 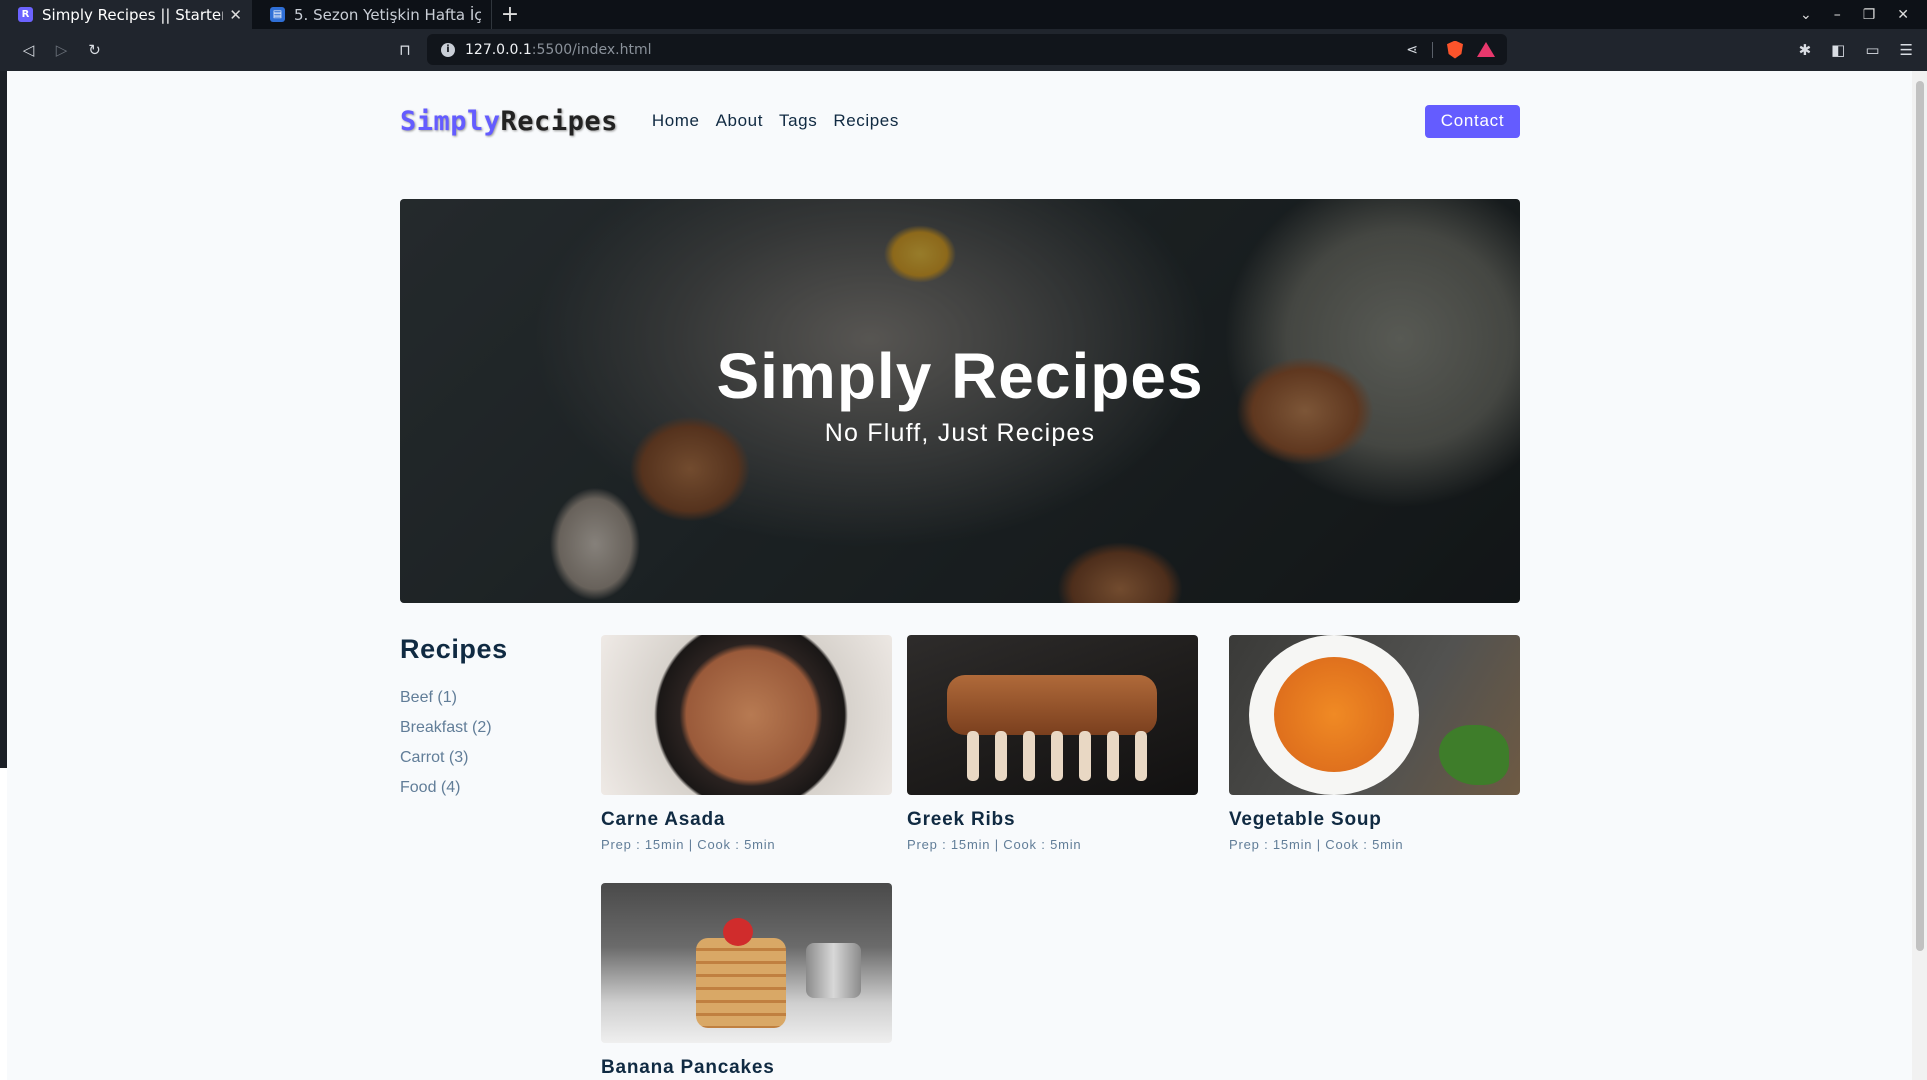 I want to click on tab-simply-recipes: R Simply Recipes || Starter ✕, so click(x=126, y=14).